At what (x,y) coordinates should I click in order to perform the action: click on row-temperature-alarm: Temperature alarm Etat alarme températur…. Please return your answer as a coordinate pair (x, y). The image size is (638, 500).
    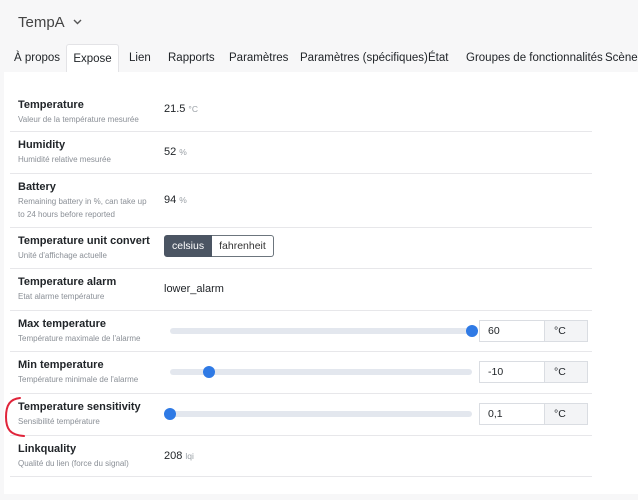
    Looking at the image, I should click on (301, 290).